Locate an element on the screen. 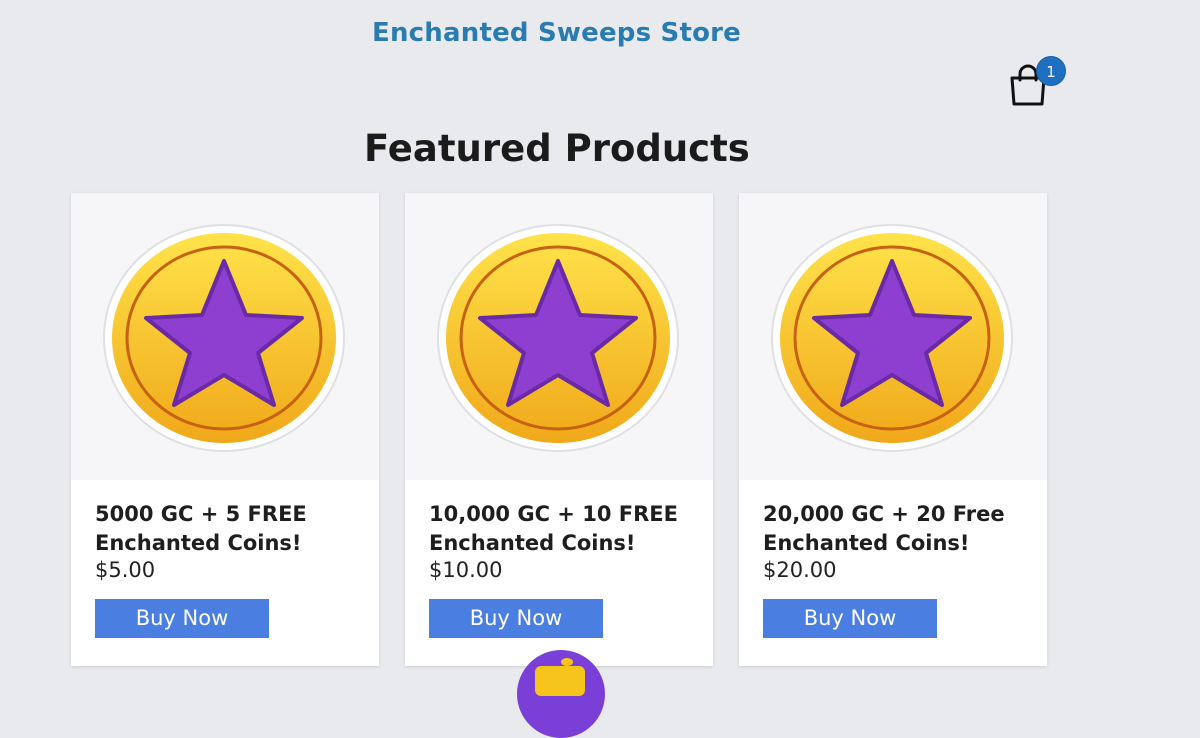 The width and height of the screenshot is (1200, 738). product-price: $5.00 is located at coordinates (125, 570).